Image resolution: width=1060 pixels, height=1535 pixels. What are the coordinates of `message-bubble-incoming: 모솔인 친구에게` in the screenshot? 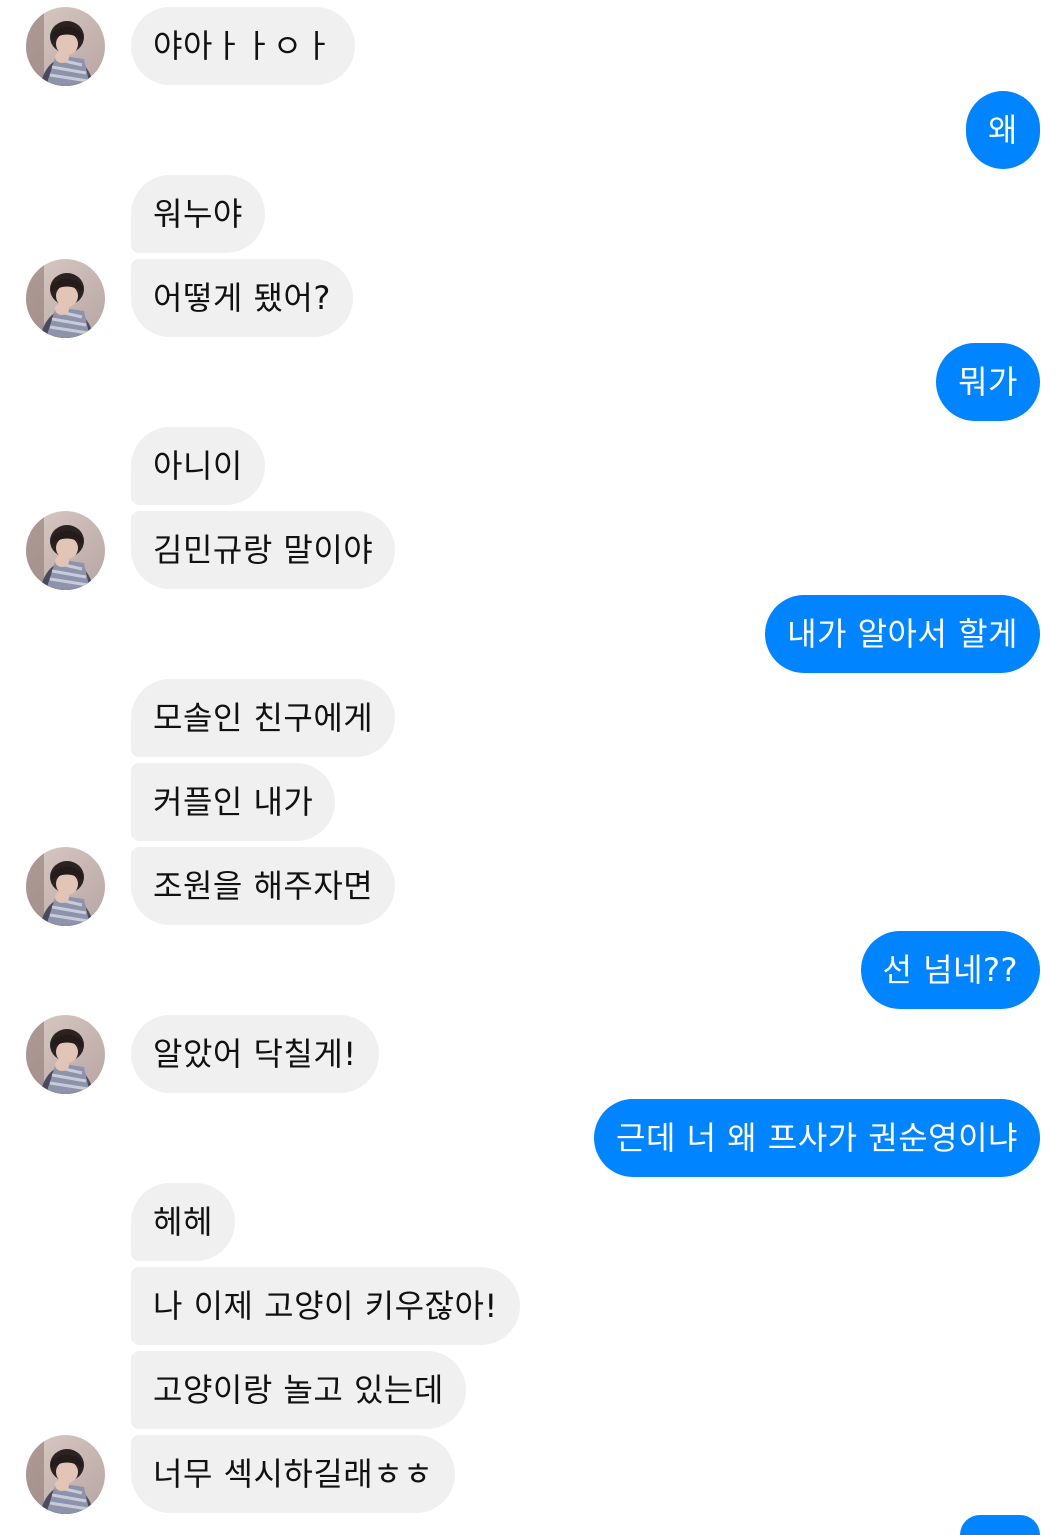 It's located at (263, 718).